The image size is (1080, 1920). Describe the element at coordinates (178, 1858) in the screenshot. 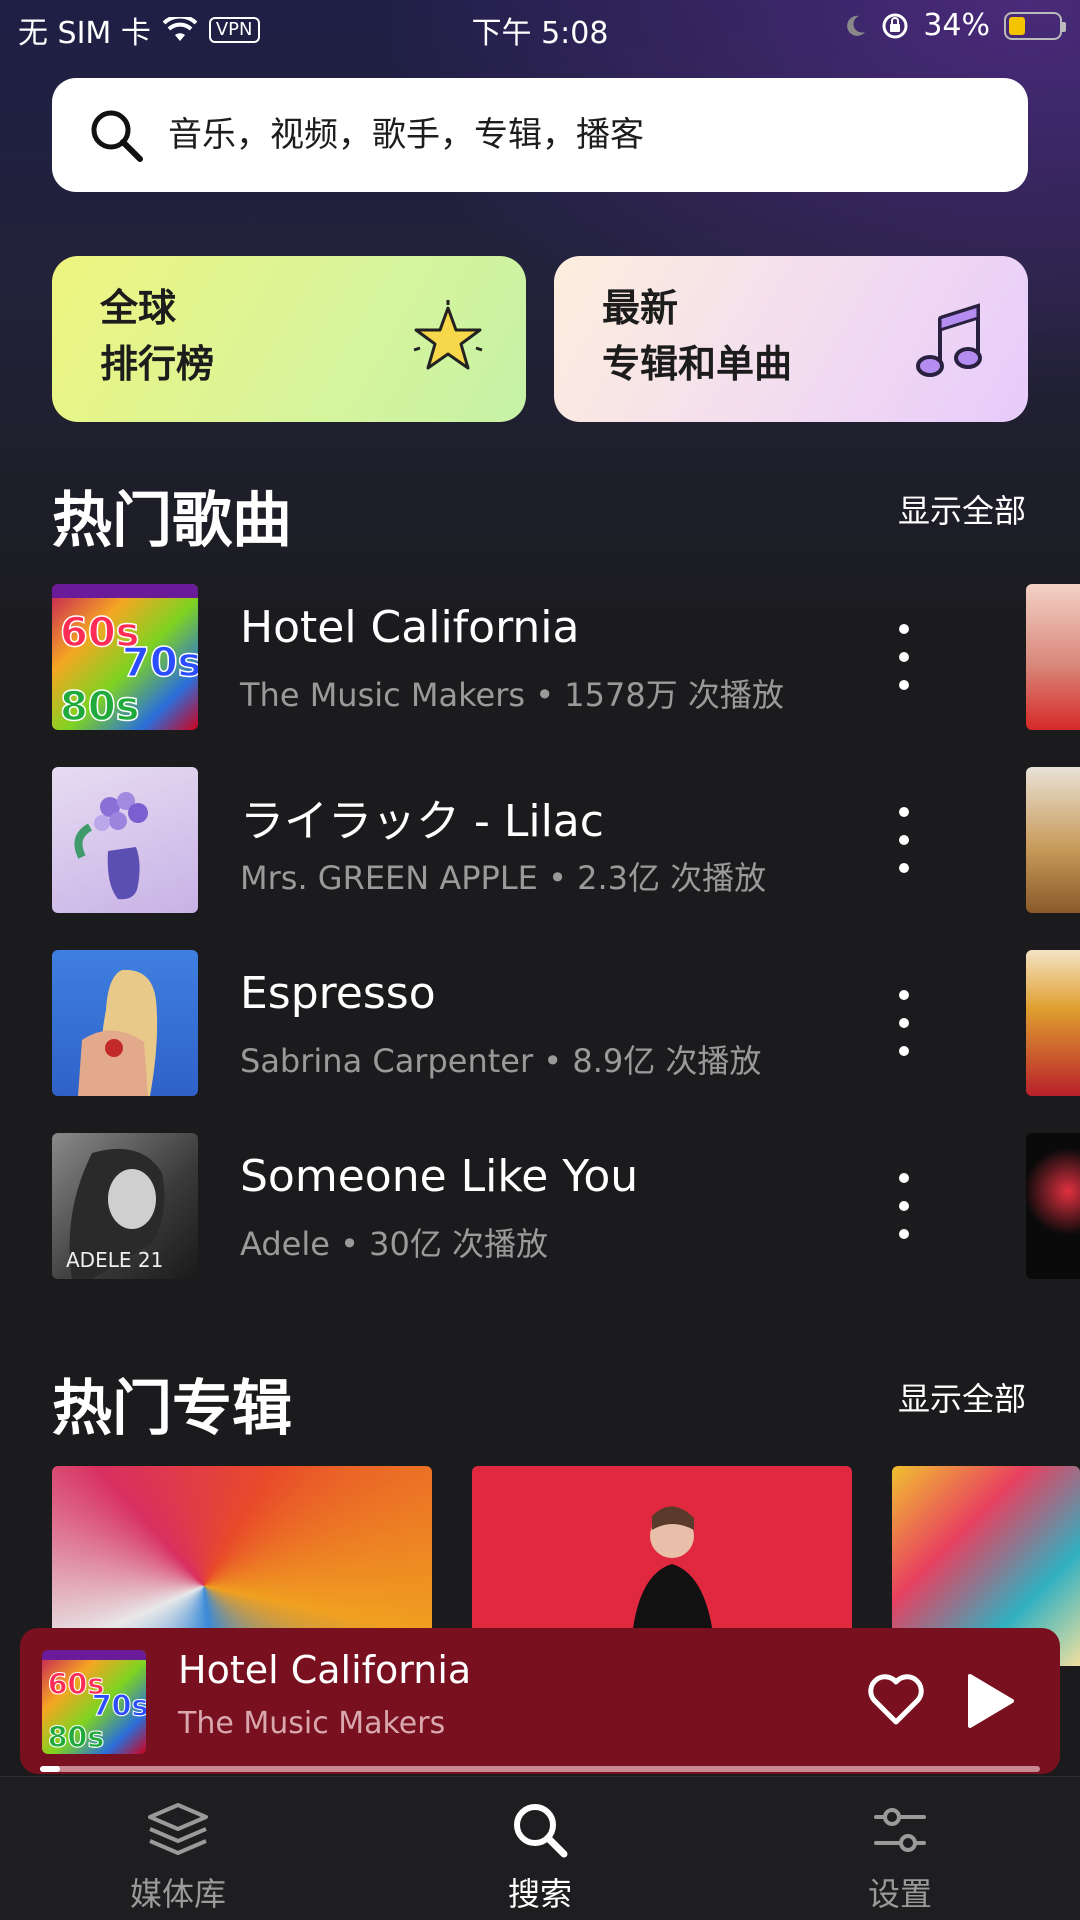

I see `tab-library: 媒体库` at that location.